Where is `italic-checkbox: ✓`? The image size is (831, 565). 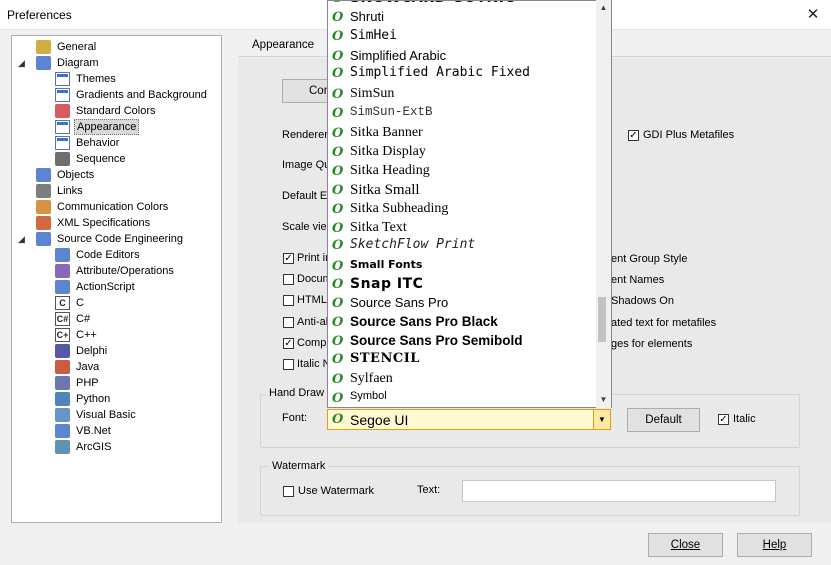
italic-checkbox: ✓ is located at coordinates (723, 419).